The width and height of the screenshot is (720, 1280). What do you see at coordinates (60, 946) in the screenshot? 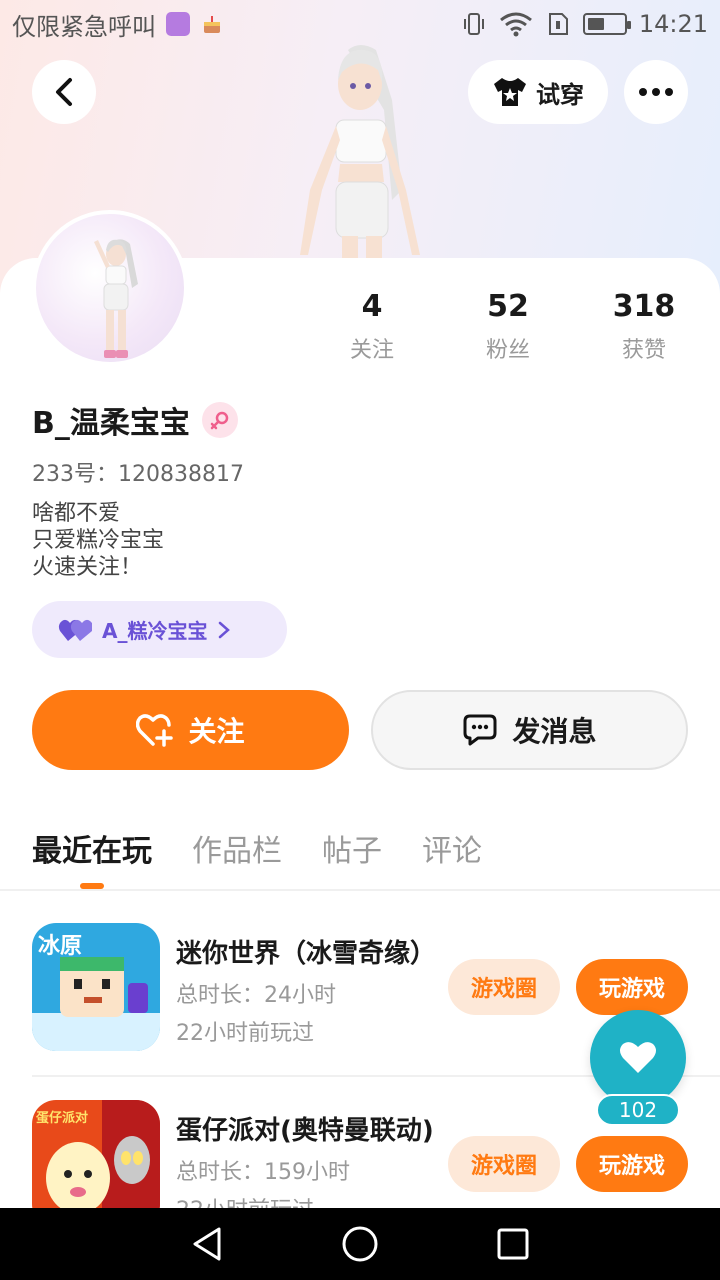
I see `game-icon-label: 冰原` at bounding box center [60, 946].